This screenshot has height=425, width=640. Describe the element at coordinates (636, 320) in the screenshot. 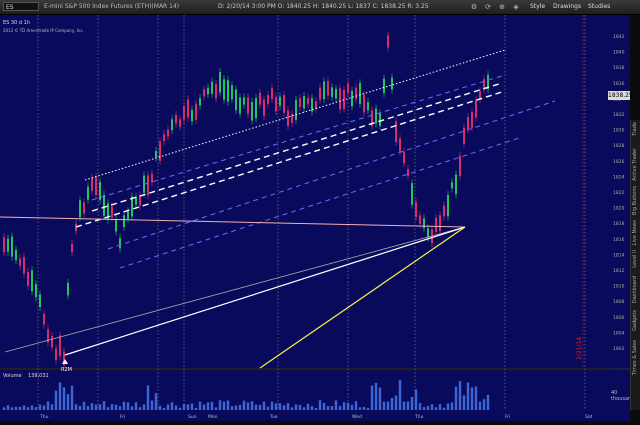

I see `side-tab-gadgets: Gadgets` at that location.